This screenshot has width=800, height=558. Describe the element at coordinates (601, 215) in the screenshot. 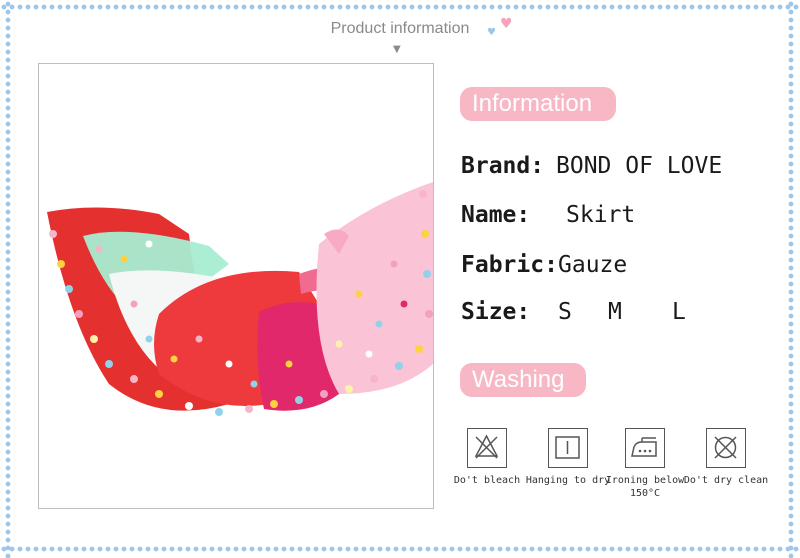

I see `name-value: Skirt` at that location.